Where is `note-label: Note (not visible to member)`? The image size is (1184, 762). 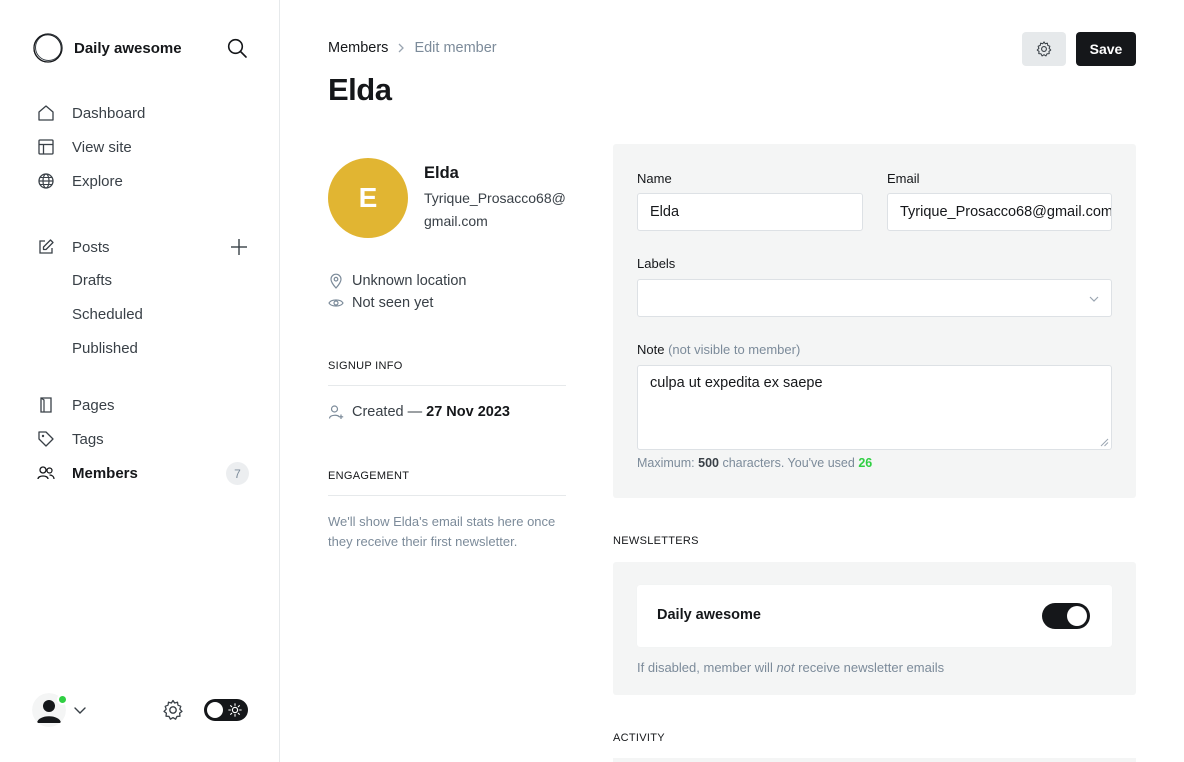 note-label: Note (not visible to member) is located at coordinates (718, 349).